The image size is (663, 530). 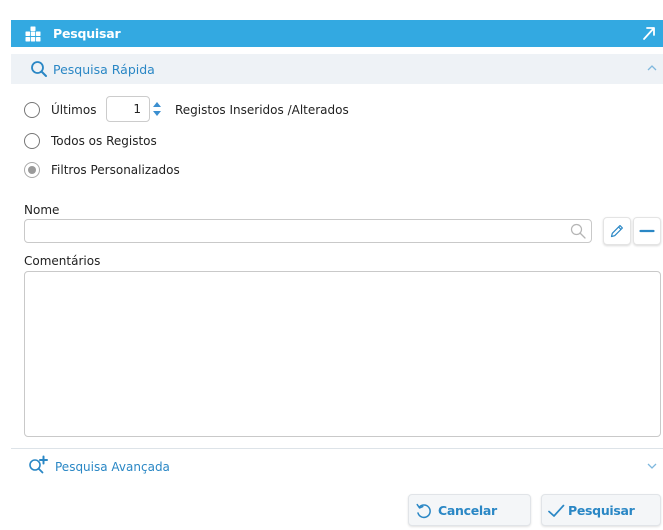 I want to click on chevron-up-icon, so click(x=652, y=68).